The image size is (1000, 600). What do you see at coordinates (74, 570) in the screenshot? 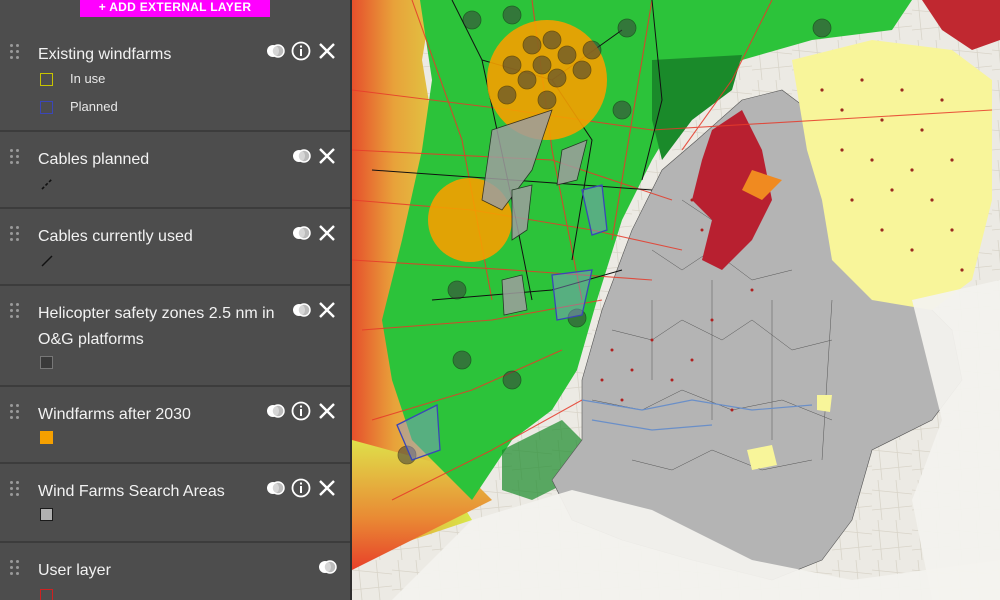
I see `layer-title: User layer` at bounding box center [74, 570].